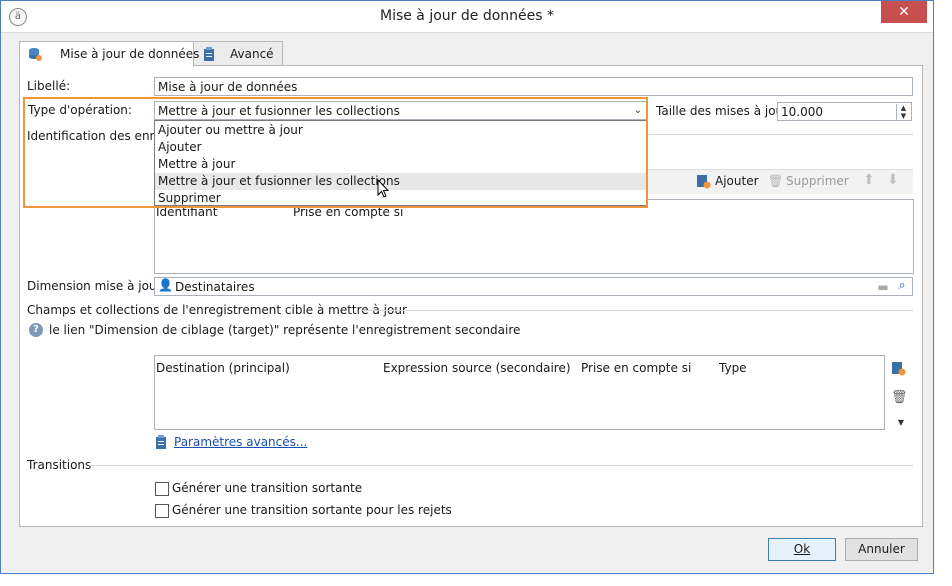 The width and height of the screenshot is (952, 586). What do you see at coordinates (893, 180) in the screenshot?
I see `move-down-icon: ⬇` at bounding box center [893, 180].